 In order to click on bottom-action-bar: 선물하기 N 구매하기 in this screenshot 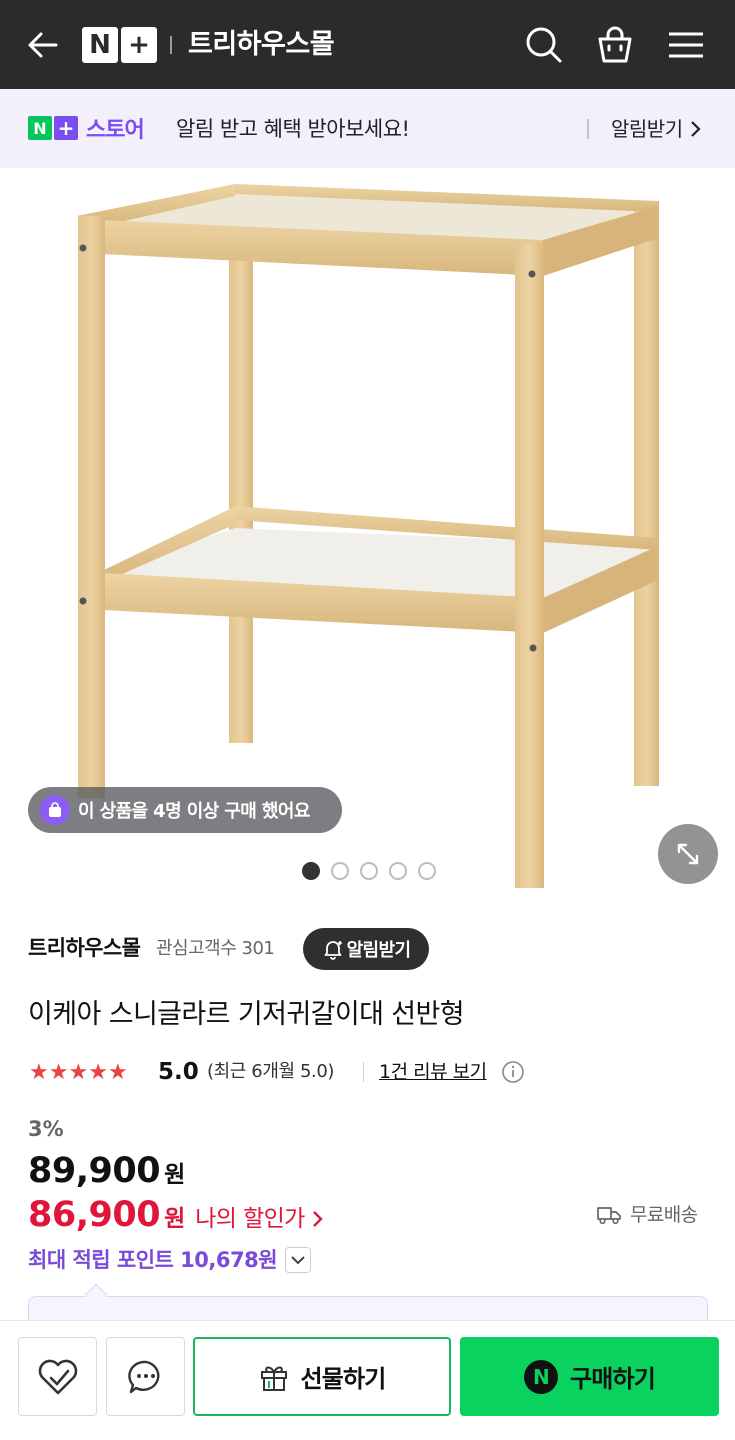, I will do `click(367, 1380)`.